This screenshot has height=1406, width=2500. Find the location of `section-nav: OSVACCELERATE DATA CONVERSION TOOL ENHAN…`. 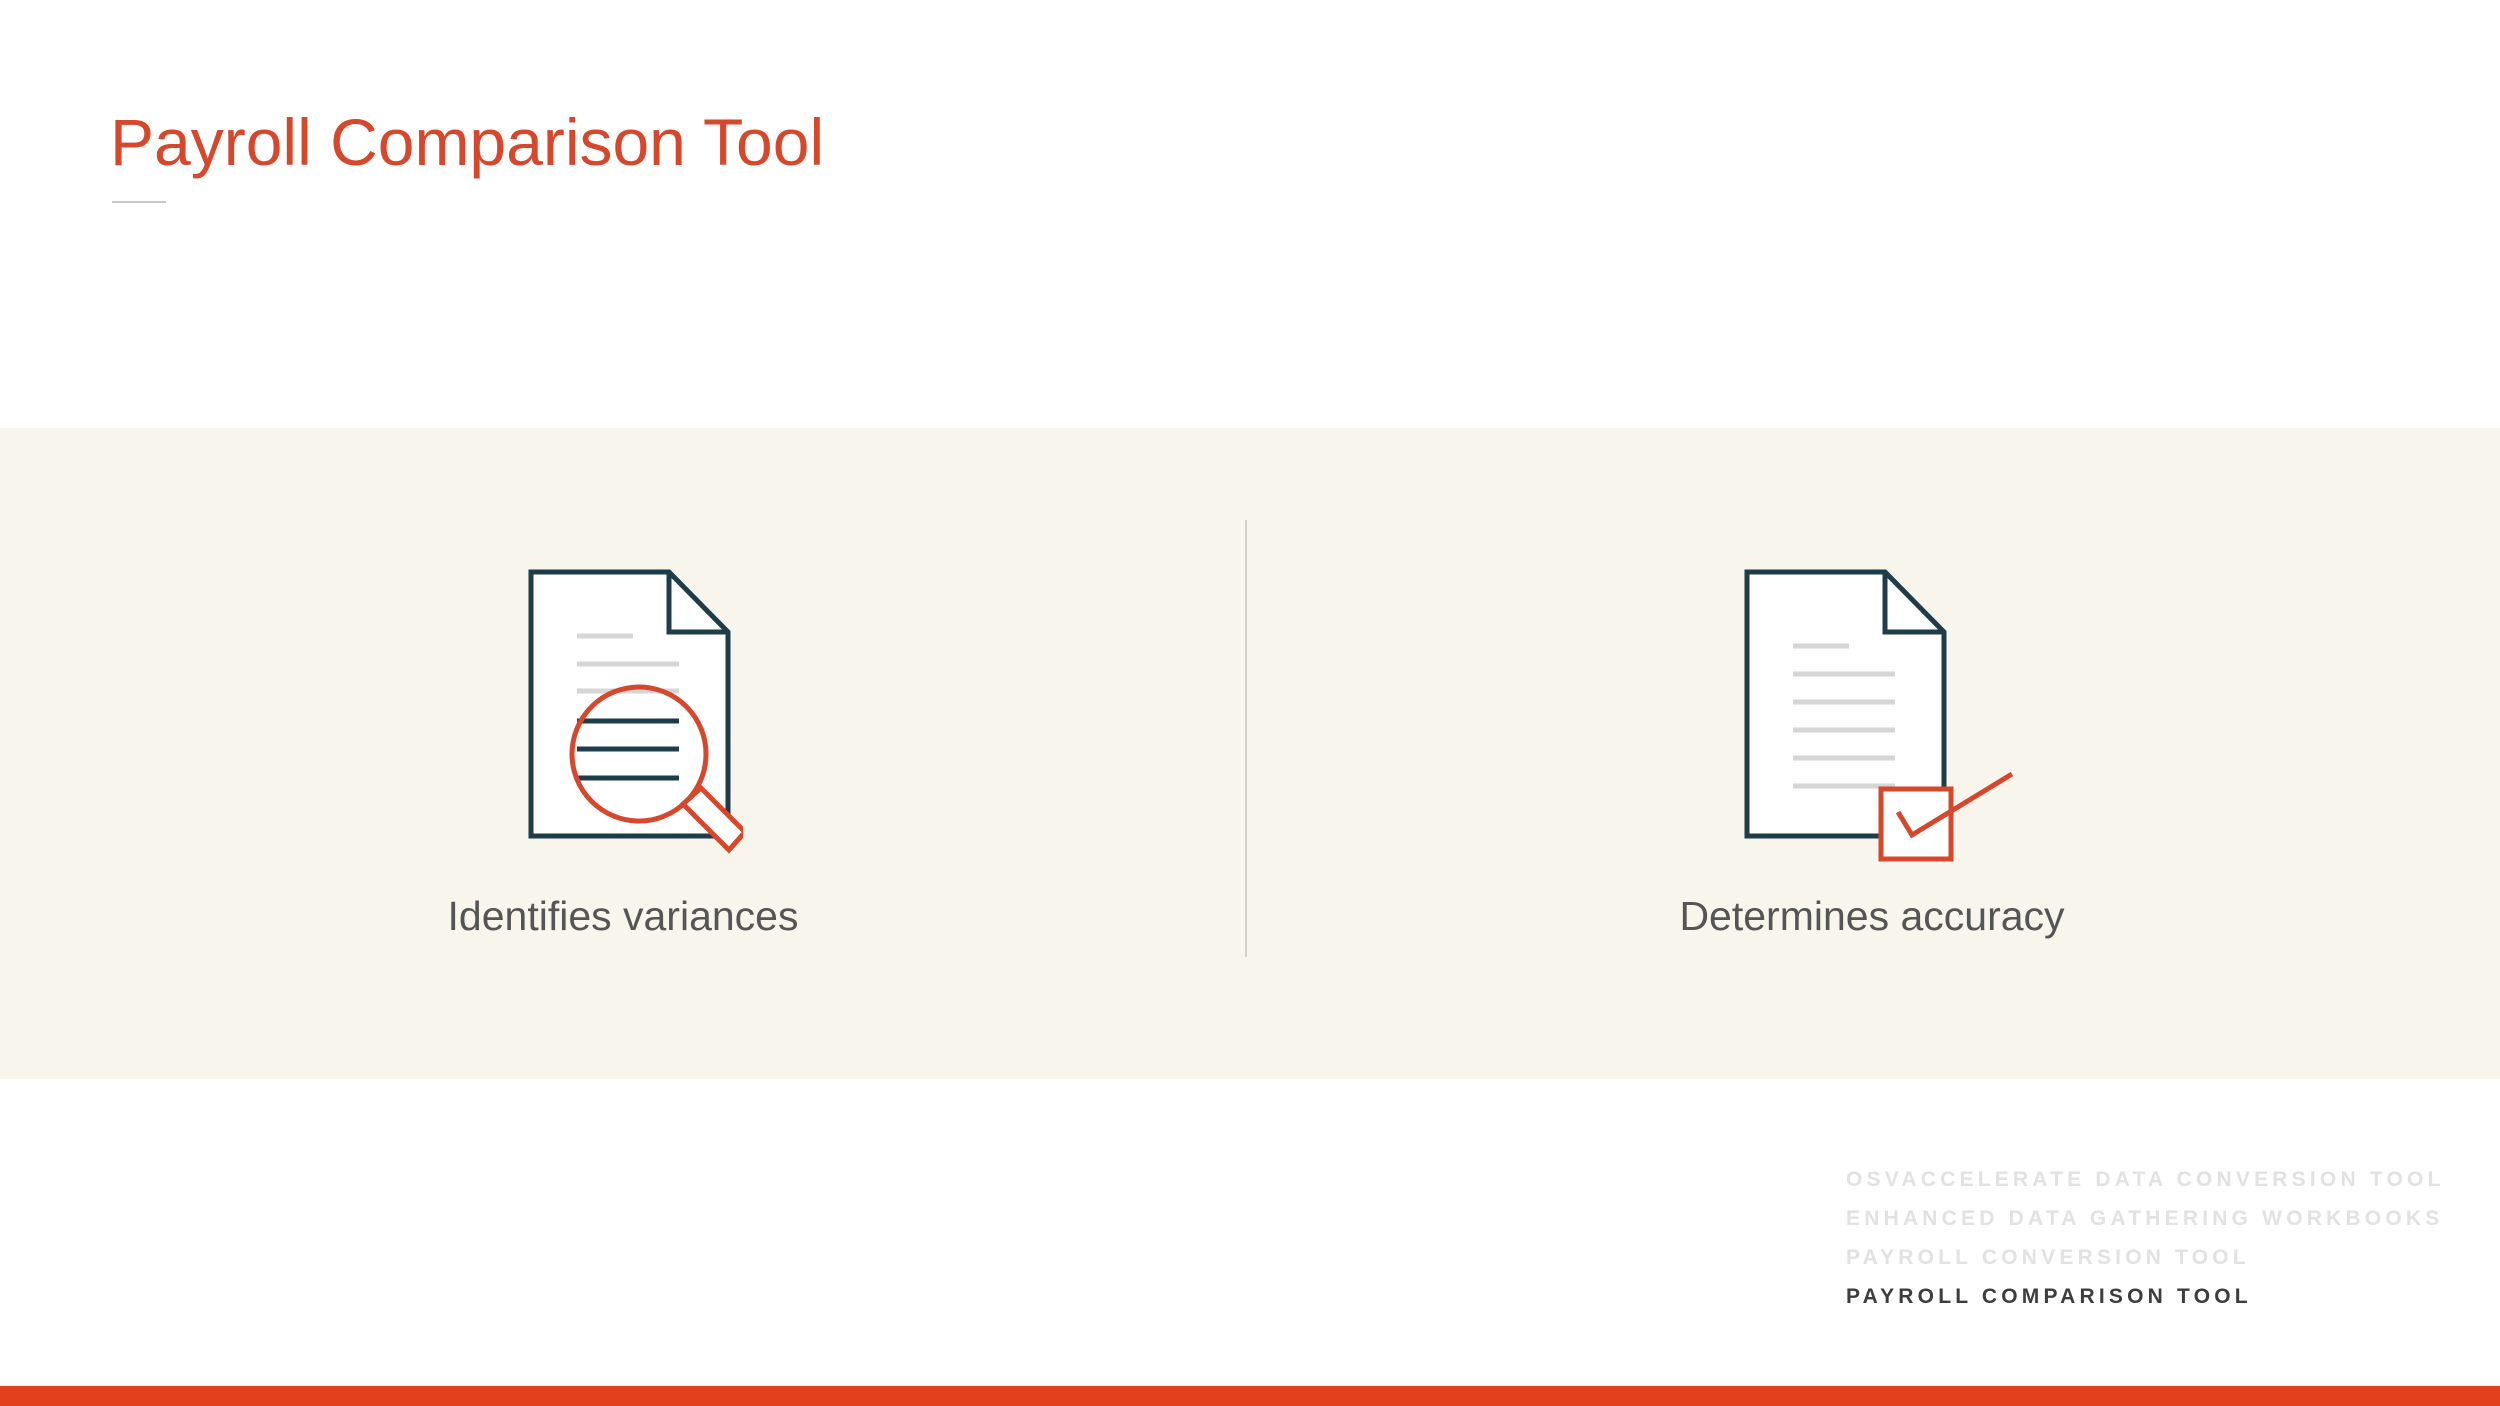

section-nav: OSVACCELERATE DATA CONVERSION TOOL ENHAN… is located at coordinates (2145, 1238).